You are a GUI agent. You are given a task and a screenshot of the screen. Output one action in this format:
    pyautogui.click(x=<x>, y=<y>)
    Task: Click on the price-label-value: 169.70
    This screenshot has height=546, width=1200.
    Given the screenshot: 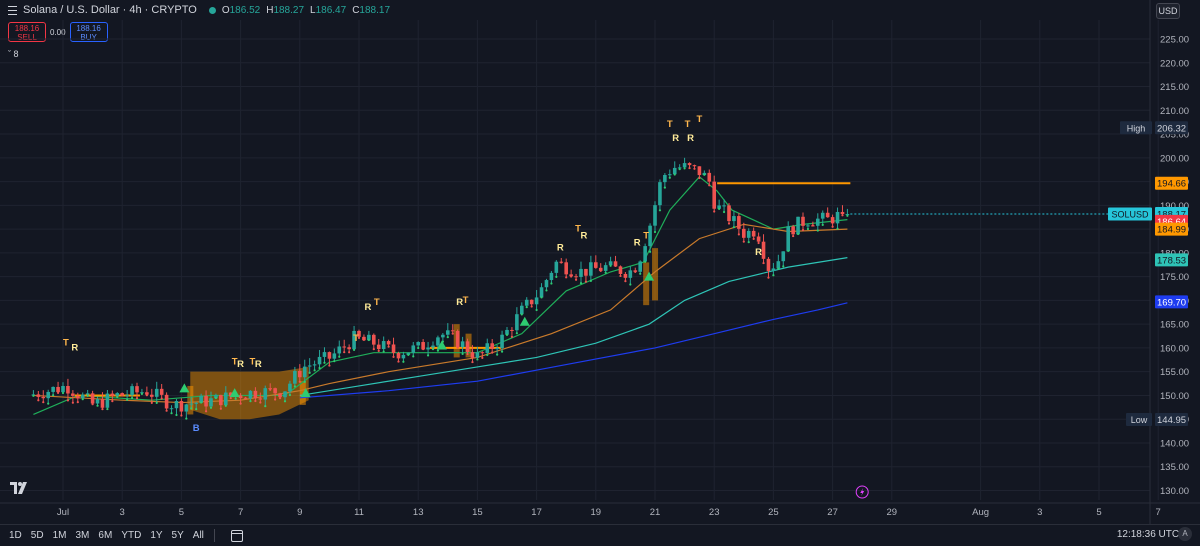 What is the action you would take?
    pyautogui.click(x=1171, y=302)
    